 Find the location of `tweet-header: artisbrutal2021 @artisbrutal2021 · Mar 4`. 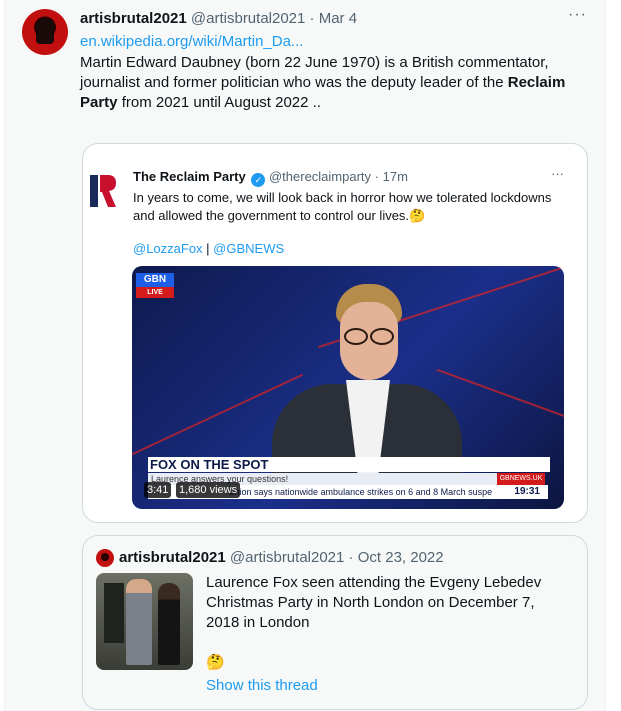

tweet-header: artisbrutal2021 @artisbrutal2021 · Mar 4 is located at coordinates (218, 19).